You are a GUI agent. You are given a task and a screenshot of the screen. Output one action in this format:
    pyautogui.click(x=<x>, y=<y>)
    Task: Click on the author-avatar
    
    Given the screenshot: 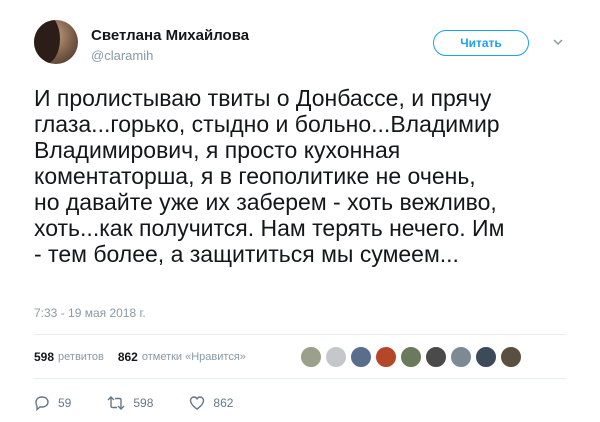 What is the action you would take?
    pyautogui.click(x=56, y=42)
    